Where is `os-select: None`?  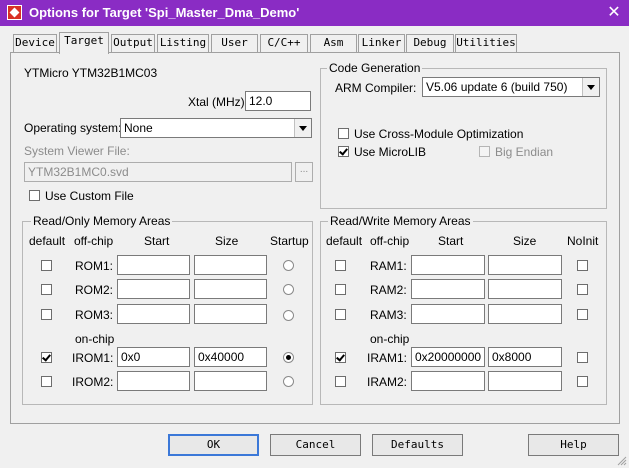 os-select: None is located at coordinates (216, 128).